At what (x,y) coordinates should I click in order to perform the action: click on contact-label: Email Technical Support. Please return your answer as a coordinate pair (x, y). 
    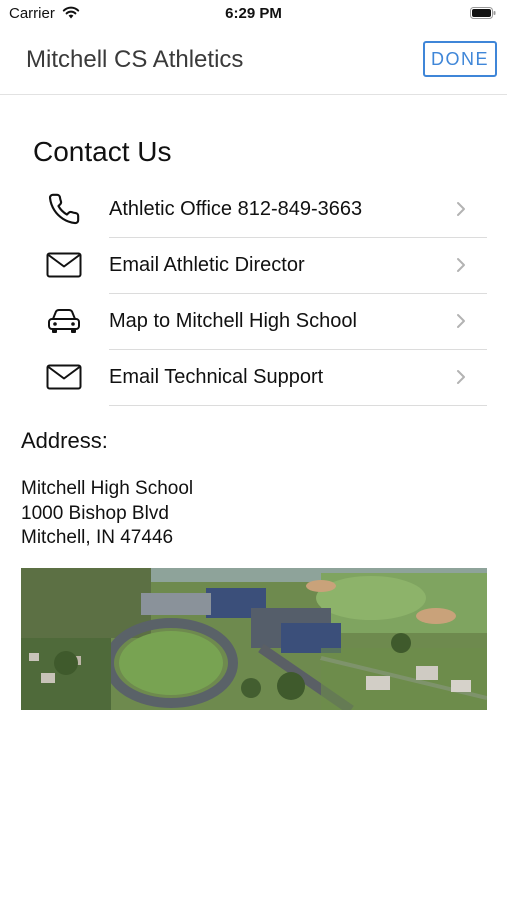
    Looking at the image, I should click on (216, 377).